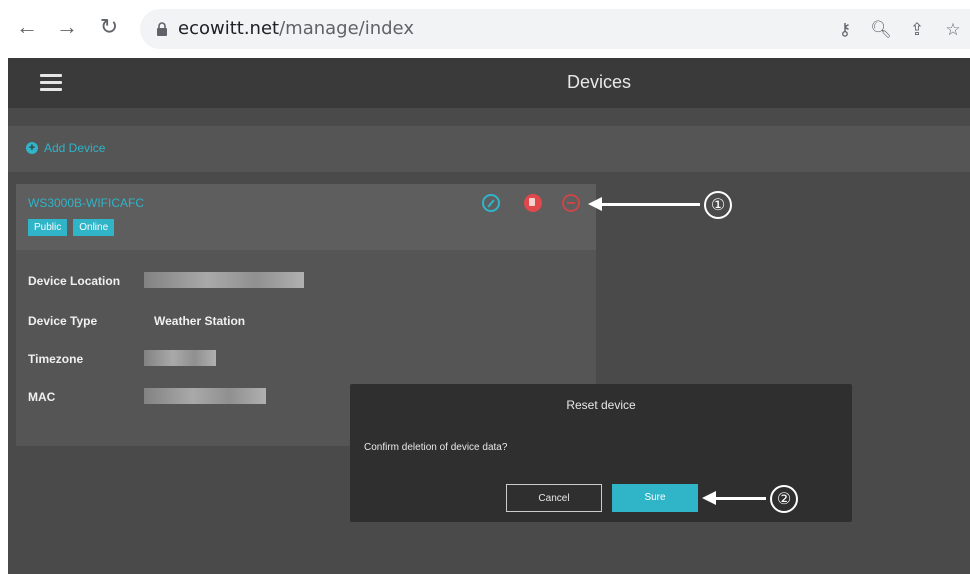 The image size is (970, 574). What do you see at coordinates (94, 227) in the screenshot?
I see `online-badge: Online` at bounding box center [94, 227].